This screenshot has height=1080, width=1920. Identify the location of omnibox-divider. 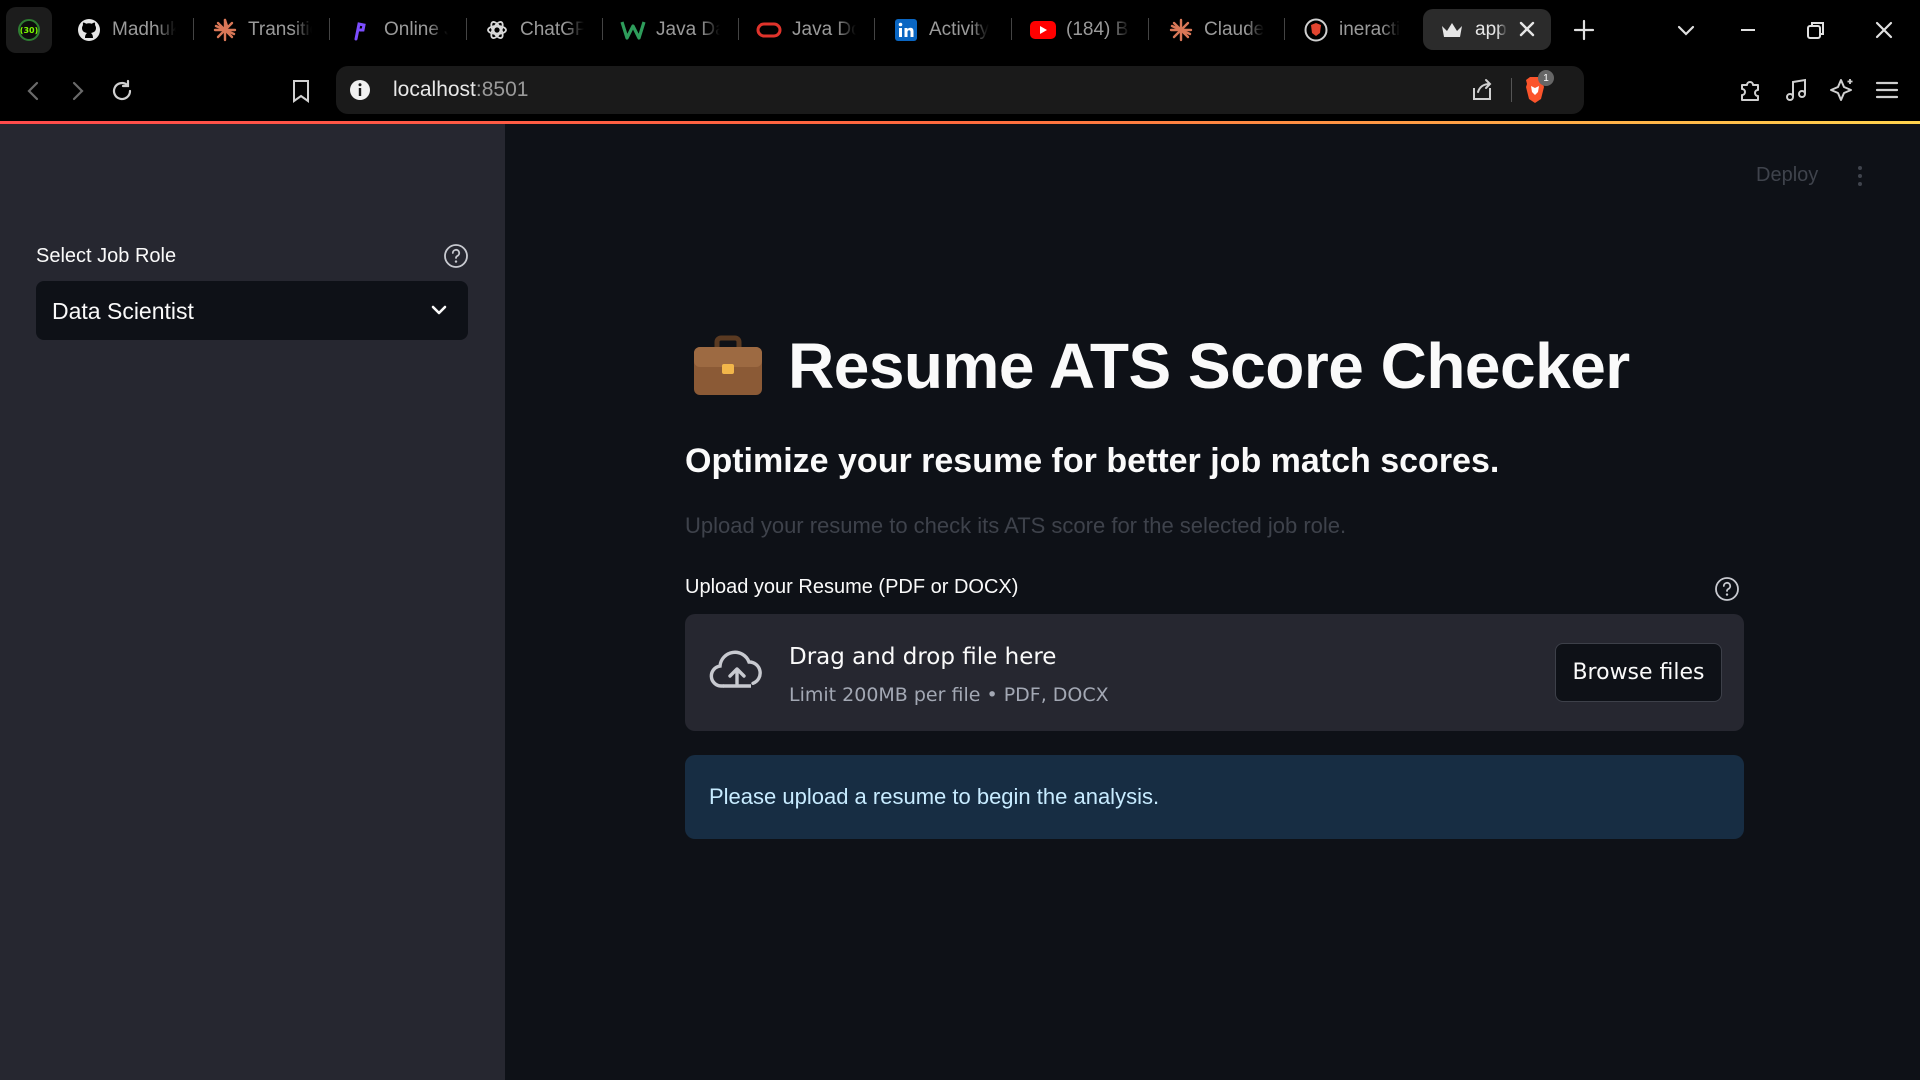
(1511, 90).